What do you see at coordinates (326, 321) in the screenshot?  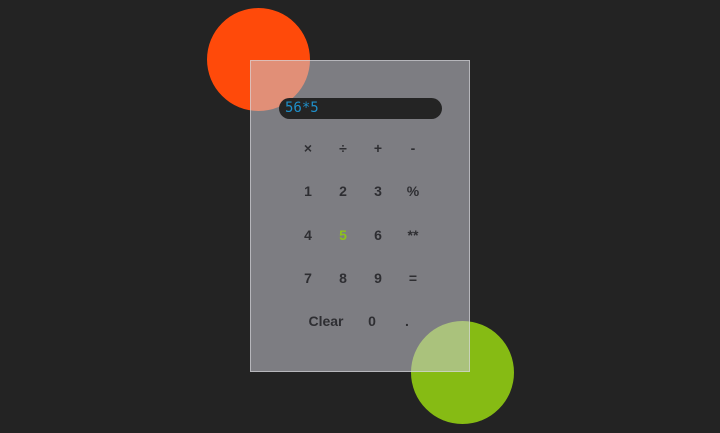 I see `clear-key: Clear` at bounding box center [326, 321].